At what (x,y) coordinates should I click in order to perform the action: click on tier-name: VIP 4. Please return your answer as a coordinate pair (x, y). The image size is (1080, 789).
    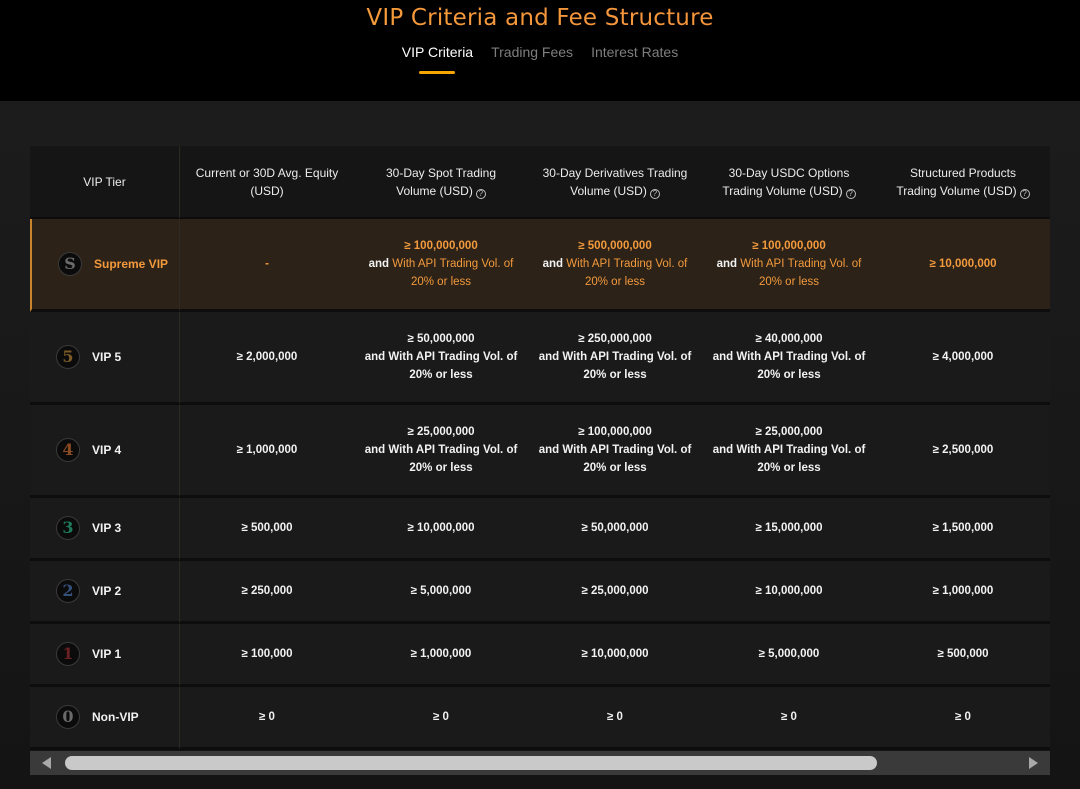
    Looking at the image, I should click on (107, 450).